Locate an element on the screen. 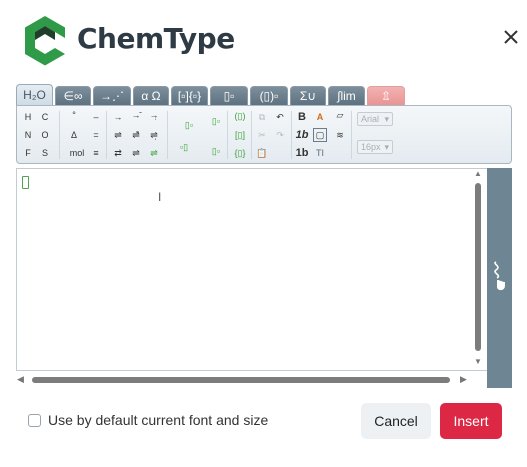 Image resolution: width=527 pixels, height=467 pixels. default-font-checkbox is located at coordinates (34, 420).